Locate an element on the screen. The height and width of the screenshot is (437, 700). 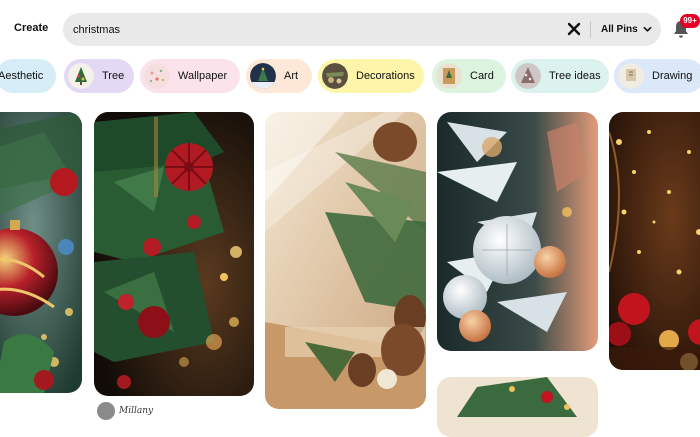
chevron-down-icon is located at coordinates (647, 29).